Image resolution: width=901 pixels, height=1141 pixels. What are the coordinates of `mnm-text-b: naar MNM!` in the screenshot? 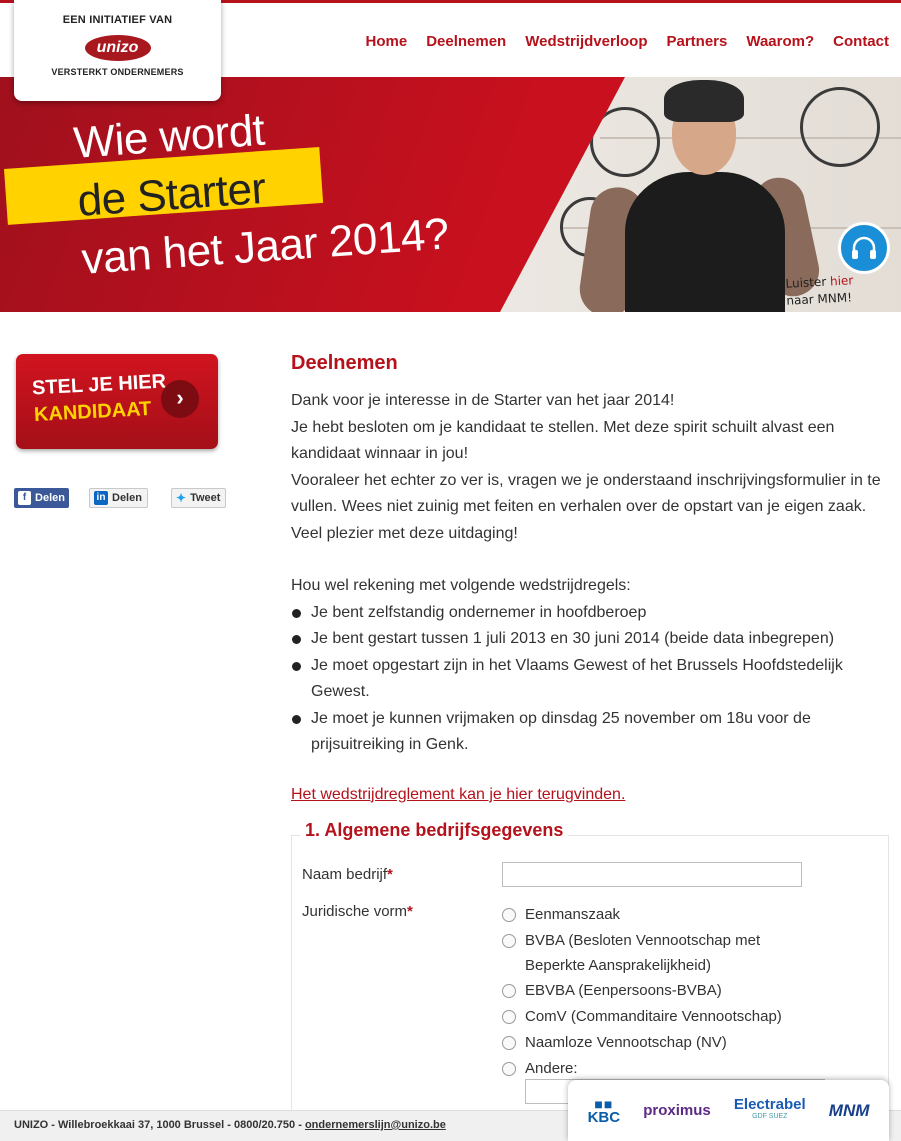 It's located at (819, 299).